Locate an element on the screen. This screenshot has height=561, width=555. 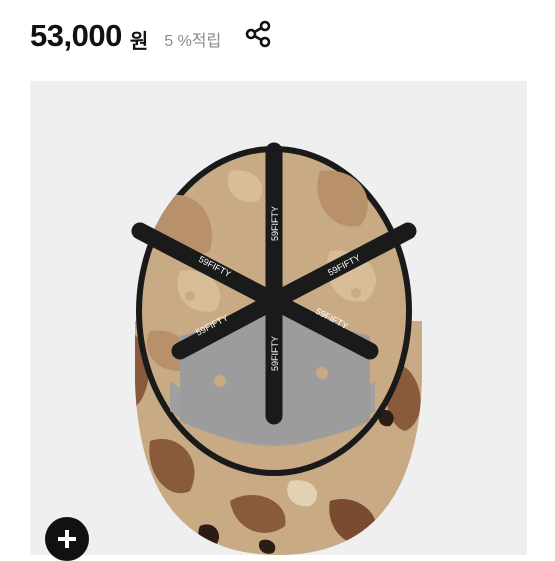
plus-icon is located at coordinates (67, 539).